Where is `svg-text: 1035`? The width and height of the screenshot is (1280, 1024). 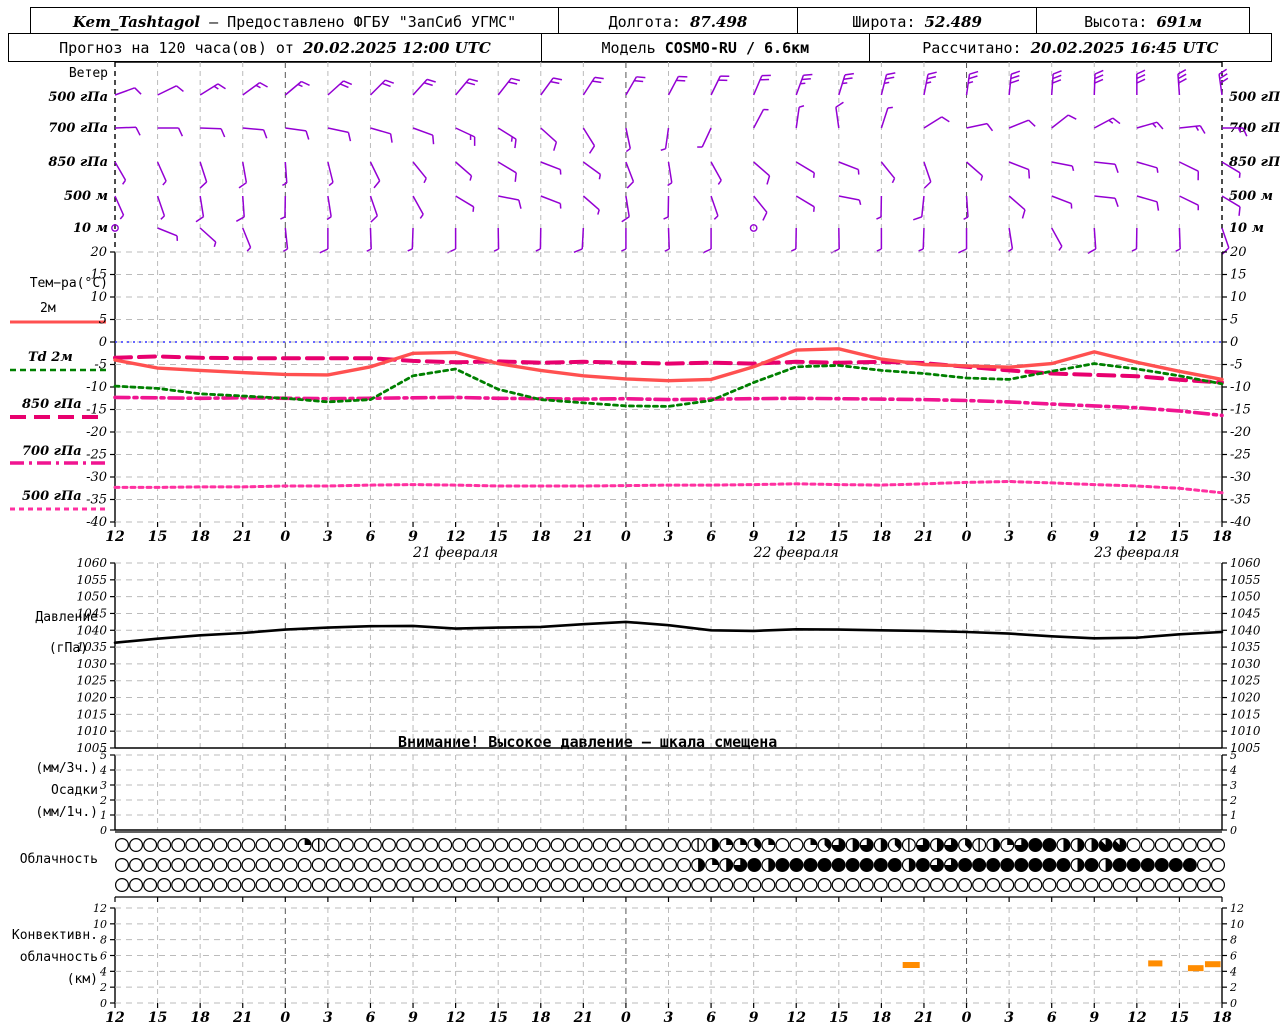
svg-text: 1035 is located at coordinates (1245, 647).